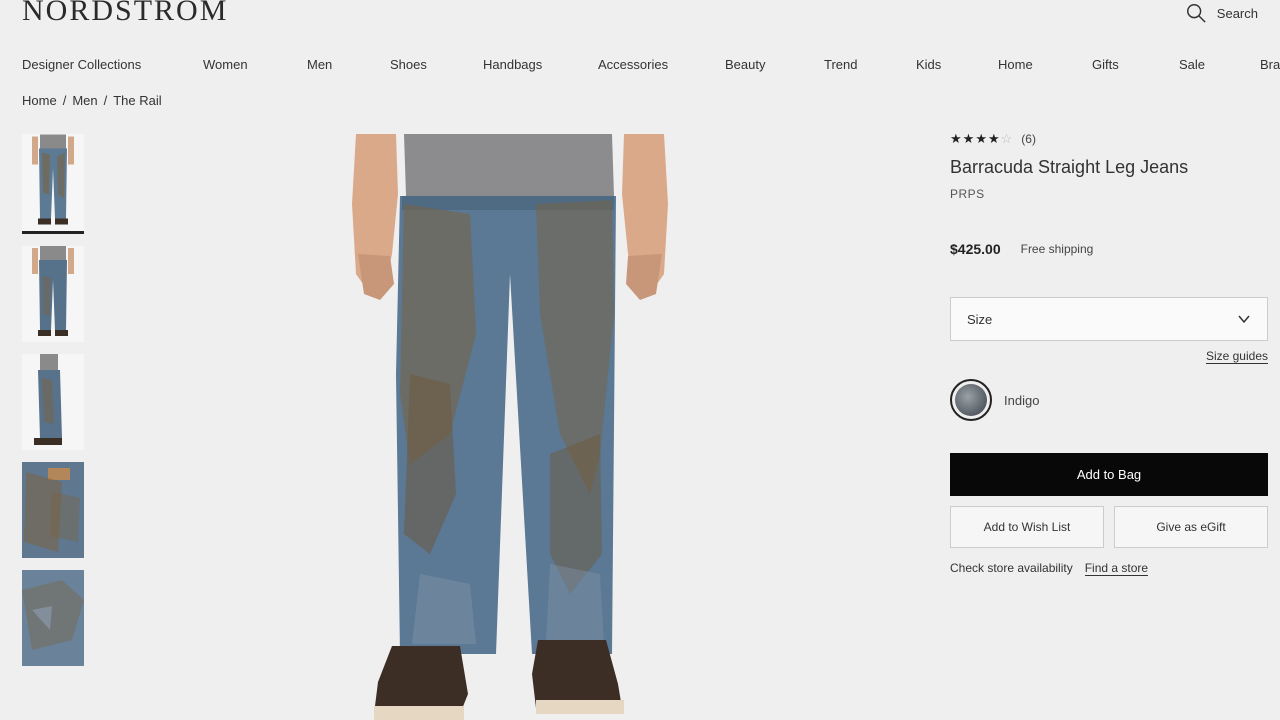  I want to click on give-as-egift-button: Give as eGift, so click(1191, 527).